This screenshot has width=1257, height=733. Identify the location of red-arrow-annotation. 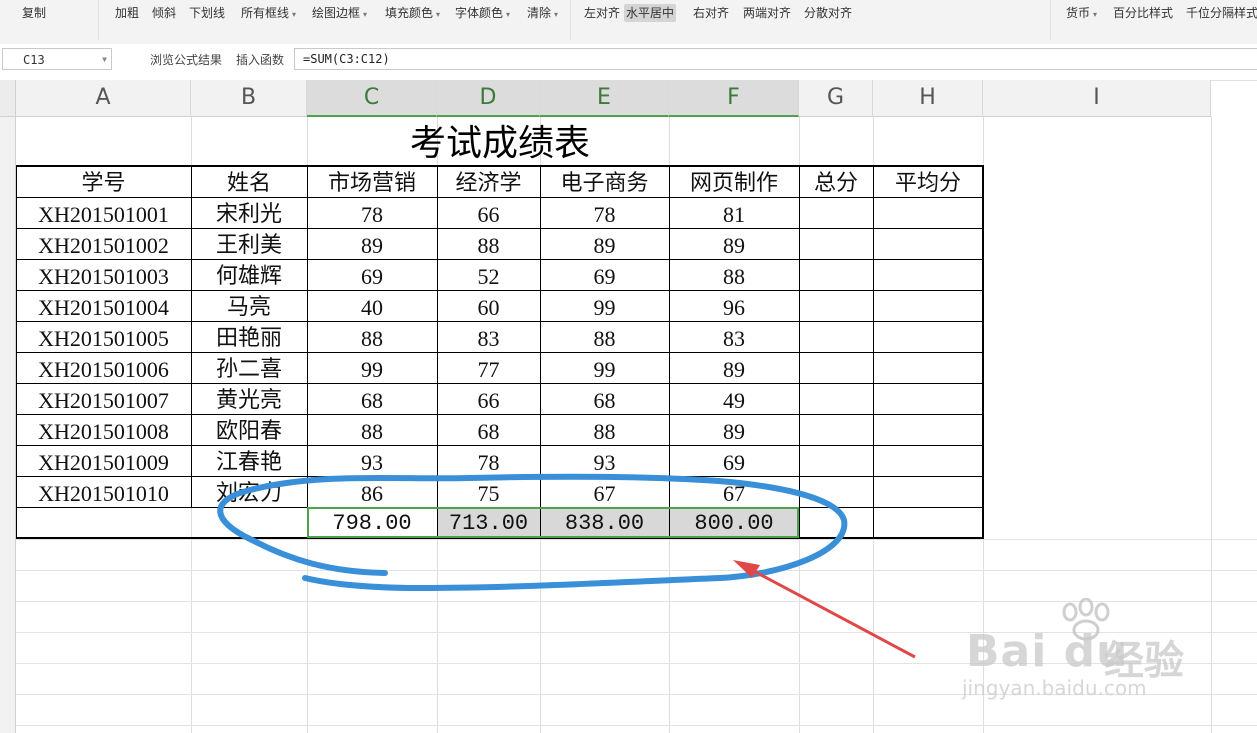
(831, 612).